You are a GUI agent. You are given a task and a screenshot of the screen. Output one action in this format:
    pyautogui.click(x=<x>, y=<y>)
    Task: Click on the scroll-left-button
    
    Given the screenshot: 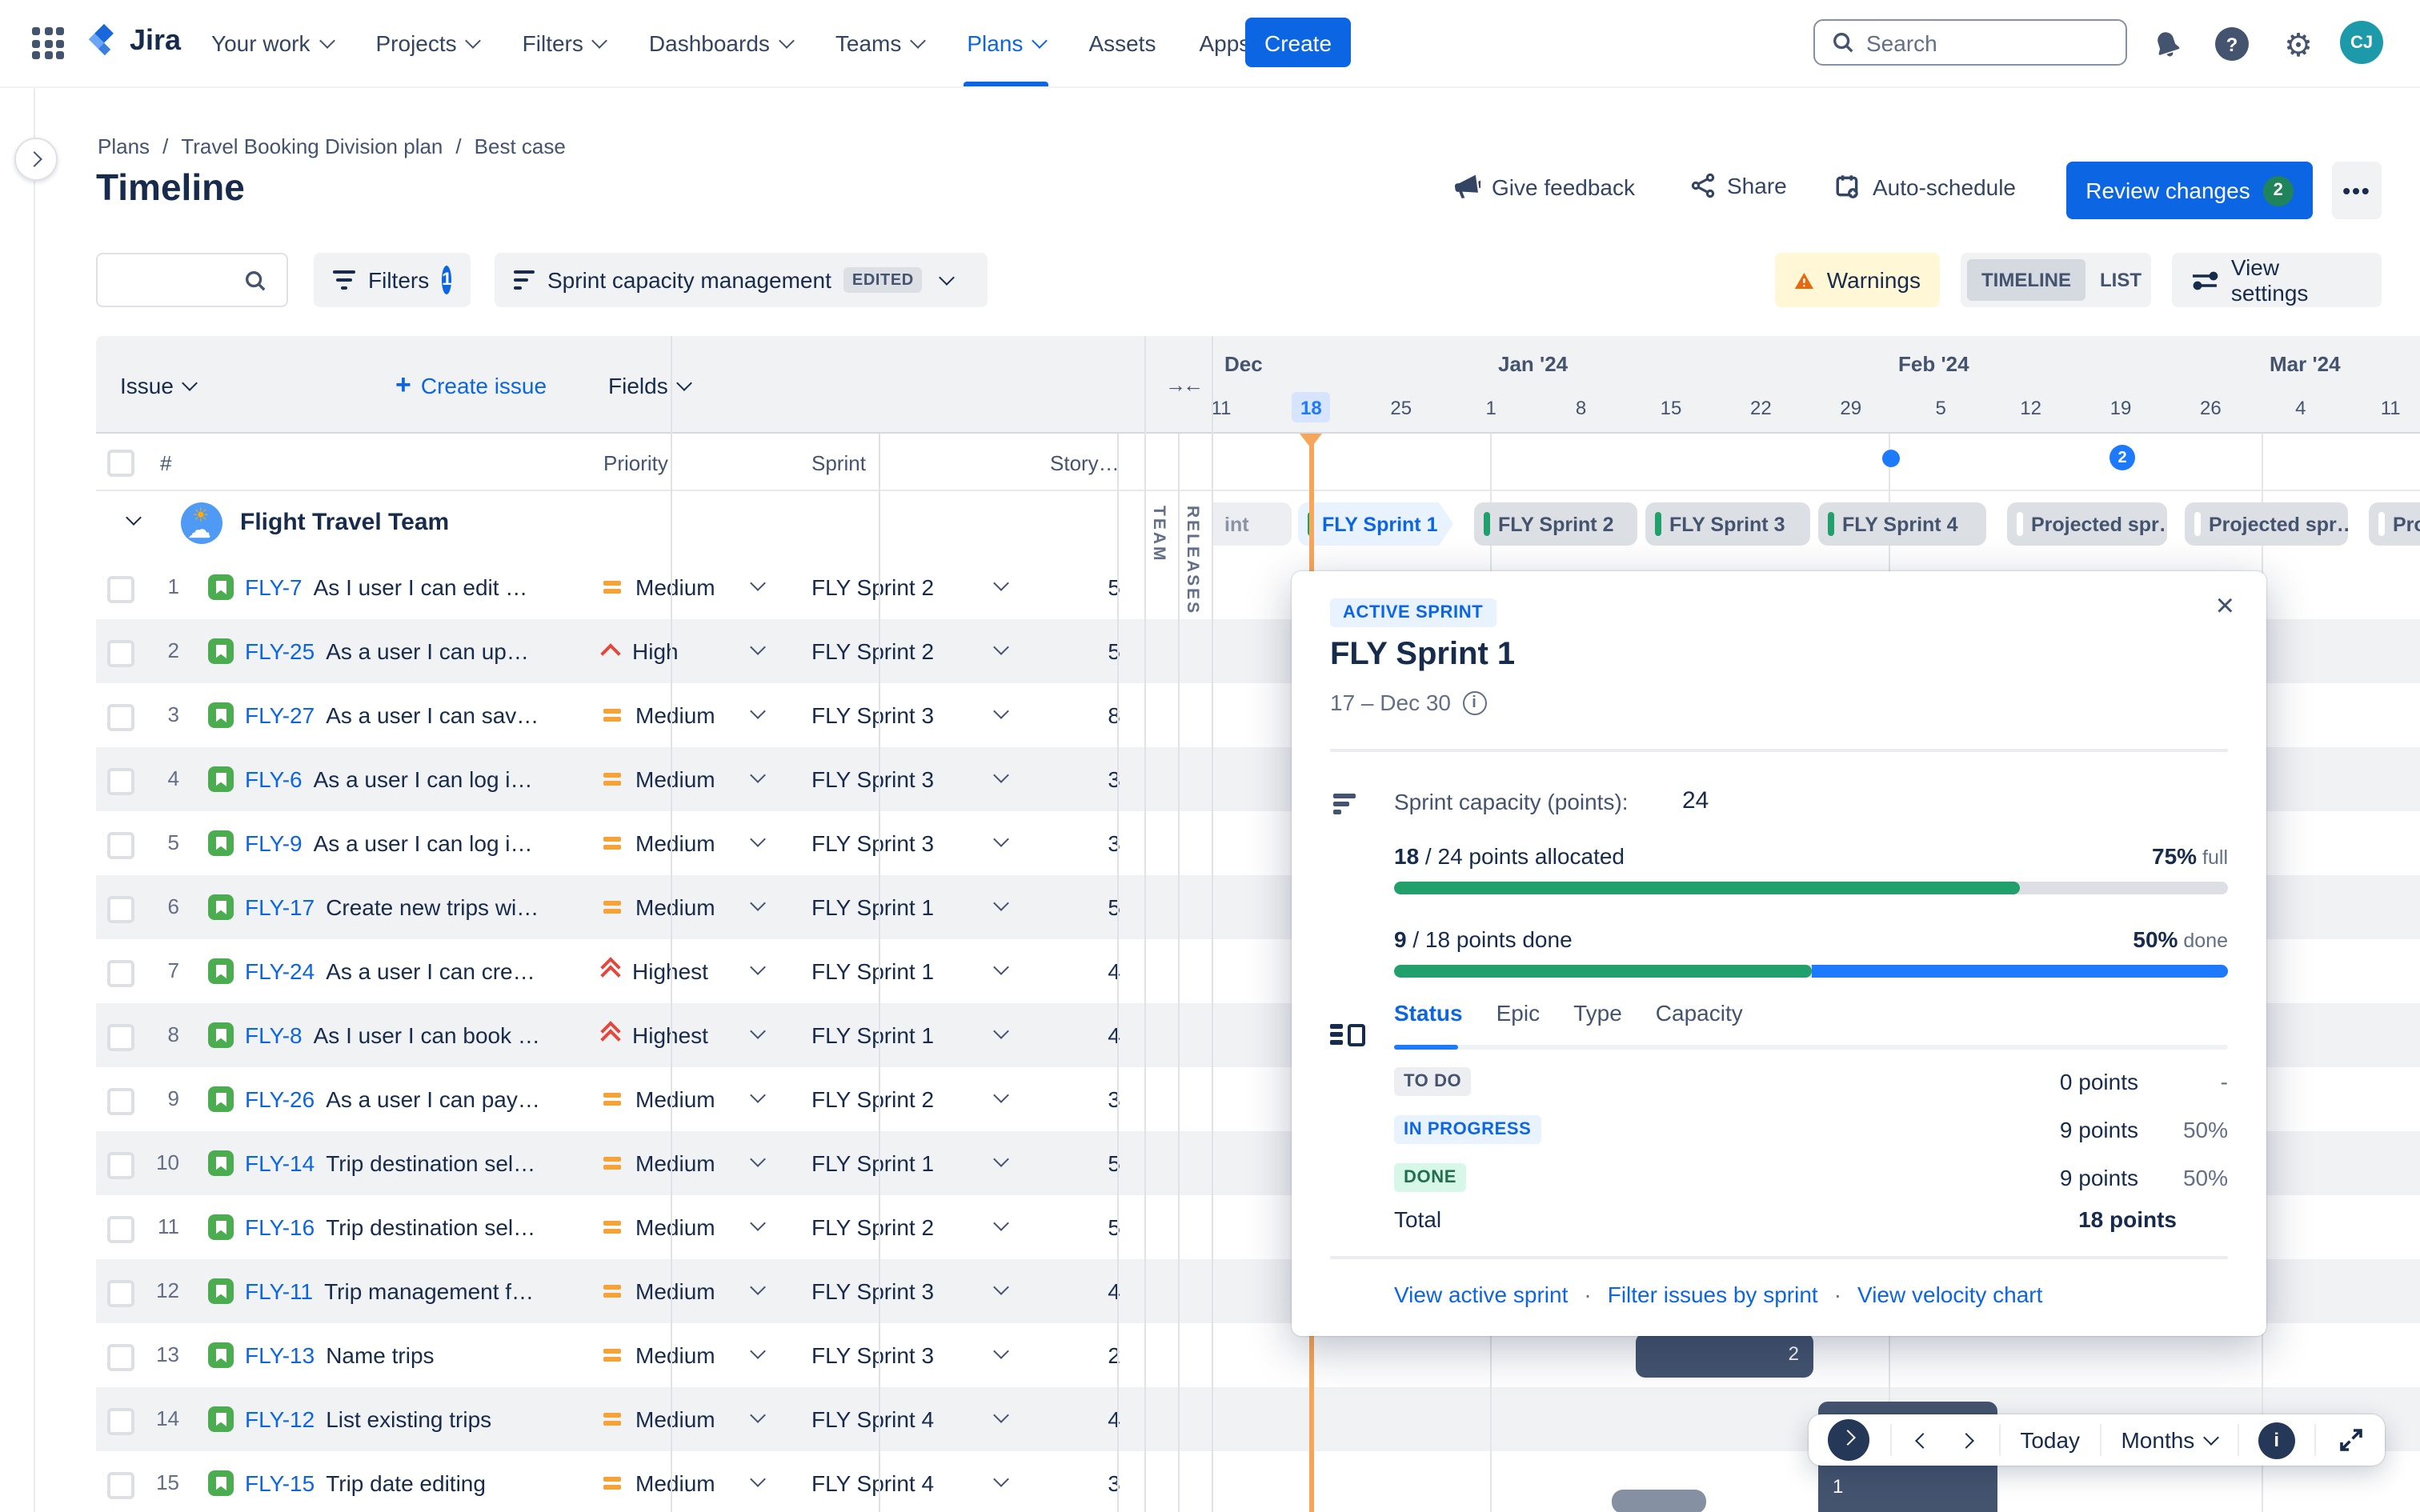 What is the action you would take?
    pyautogui.click(x=1923, y=1440)
    